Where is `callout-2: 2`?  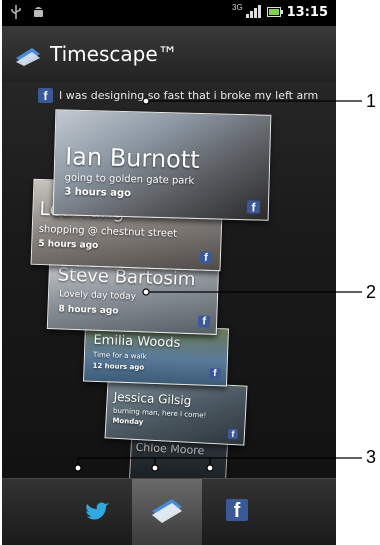
callout-2: 2 is located at coordinates (371, 292).